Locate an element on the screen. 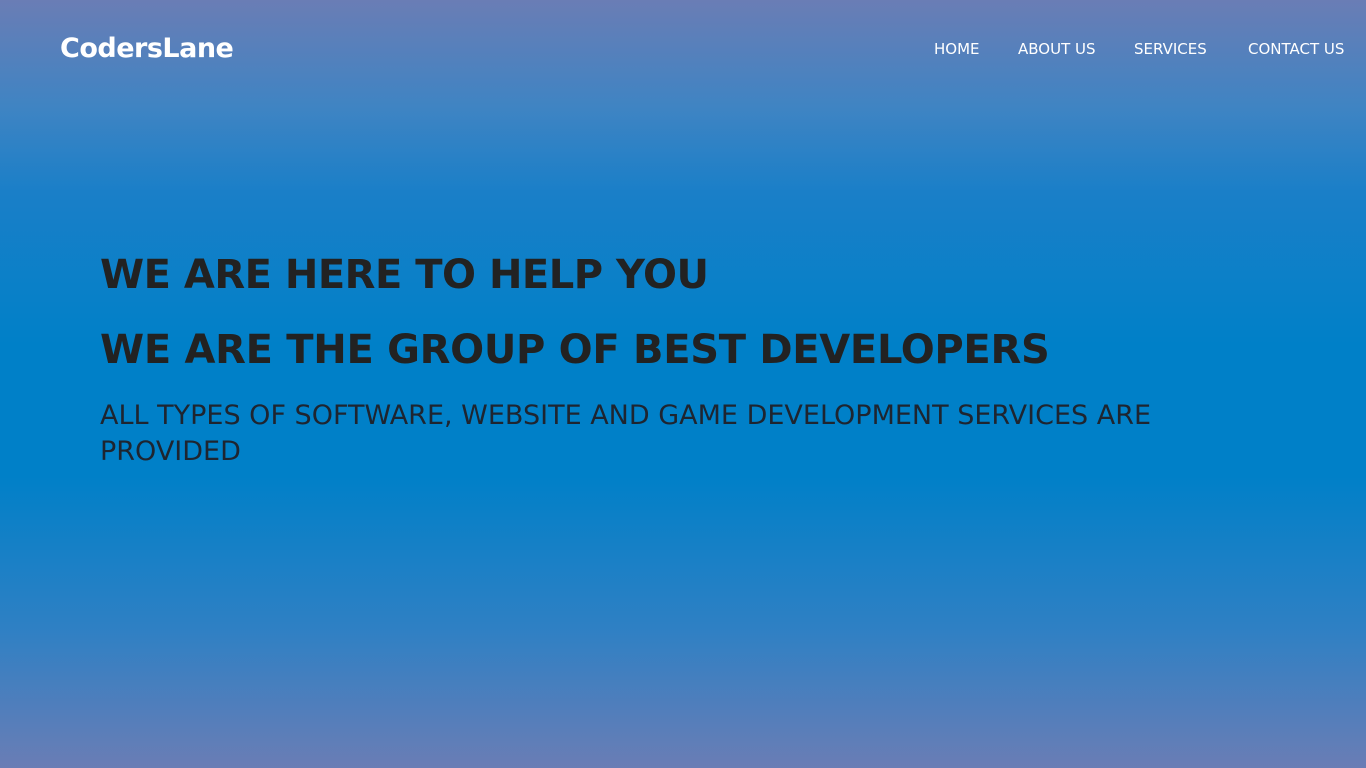 This screenshot has height=768, width=1366. nav-link-contact-us: CONTACT US is located at coordinates (1296, 49).